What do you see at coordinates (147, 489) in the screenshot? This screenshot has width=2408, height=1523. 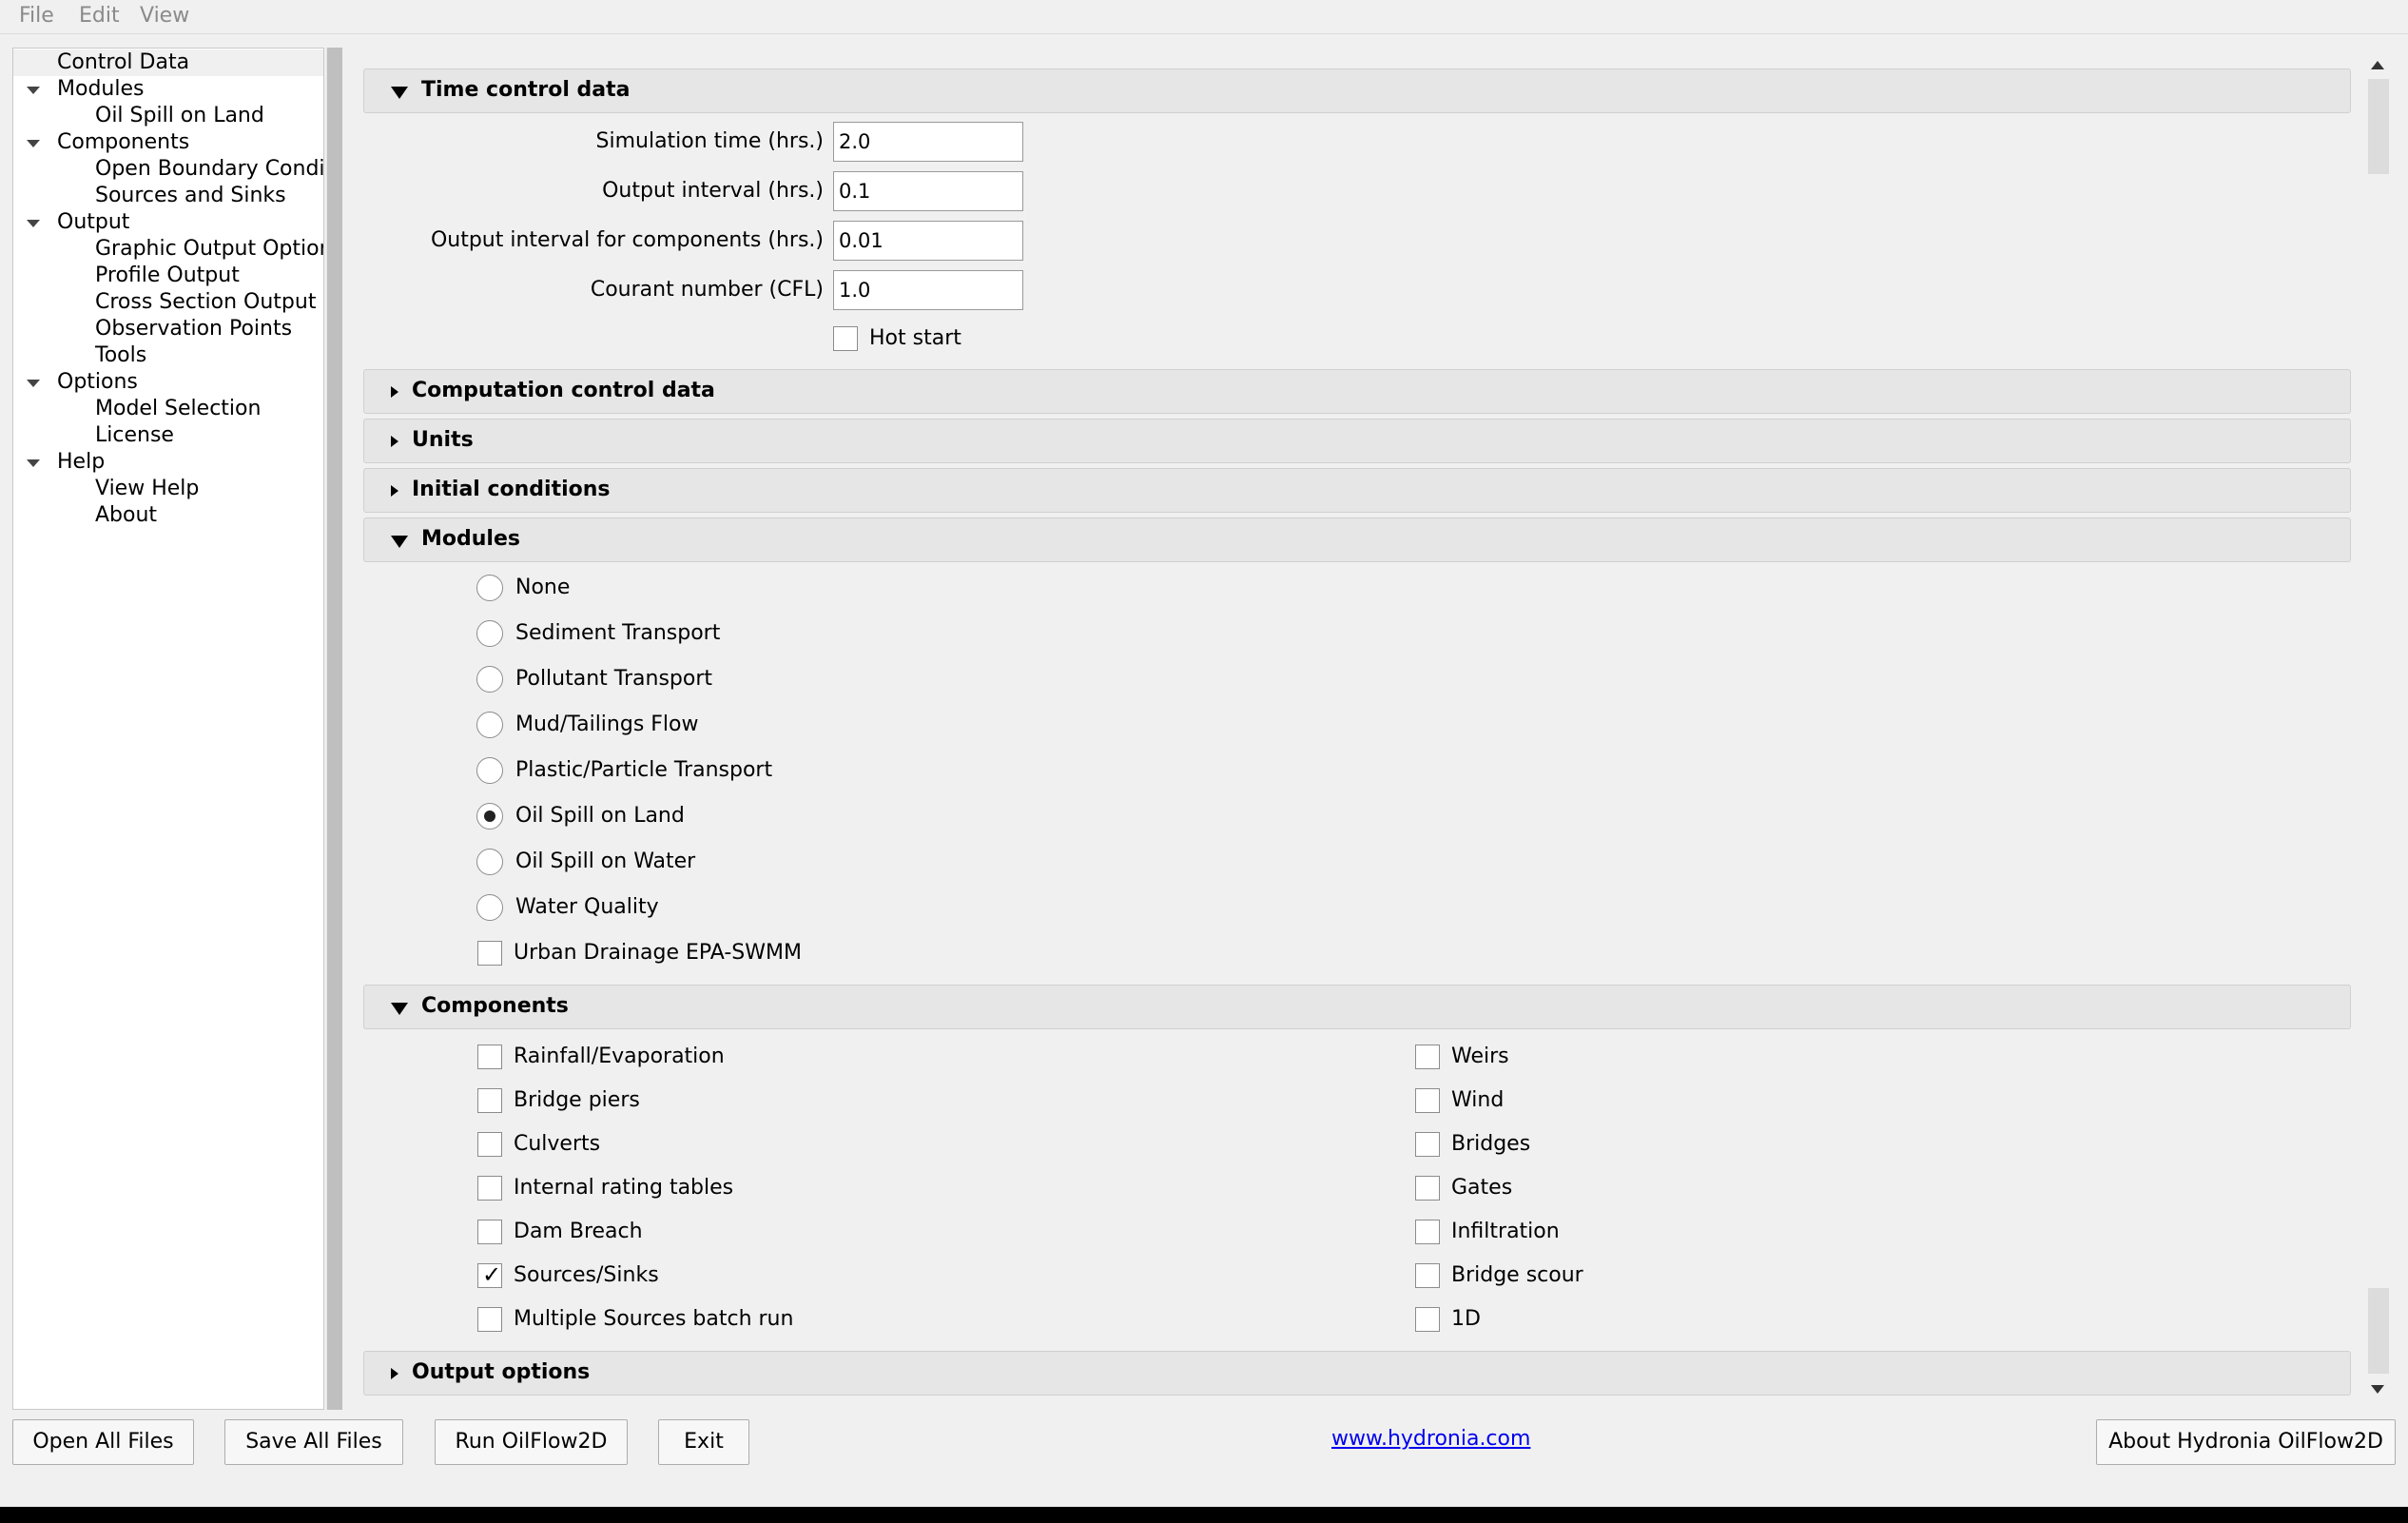 I see `tree-item-view-help: View Help` at bounding box center [147, 489].